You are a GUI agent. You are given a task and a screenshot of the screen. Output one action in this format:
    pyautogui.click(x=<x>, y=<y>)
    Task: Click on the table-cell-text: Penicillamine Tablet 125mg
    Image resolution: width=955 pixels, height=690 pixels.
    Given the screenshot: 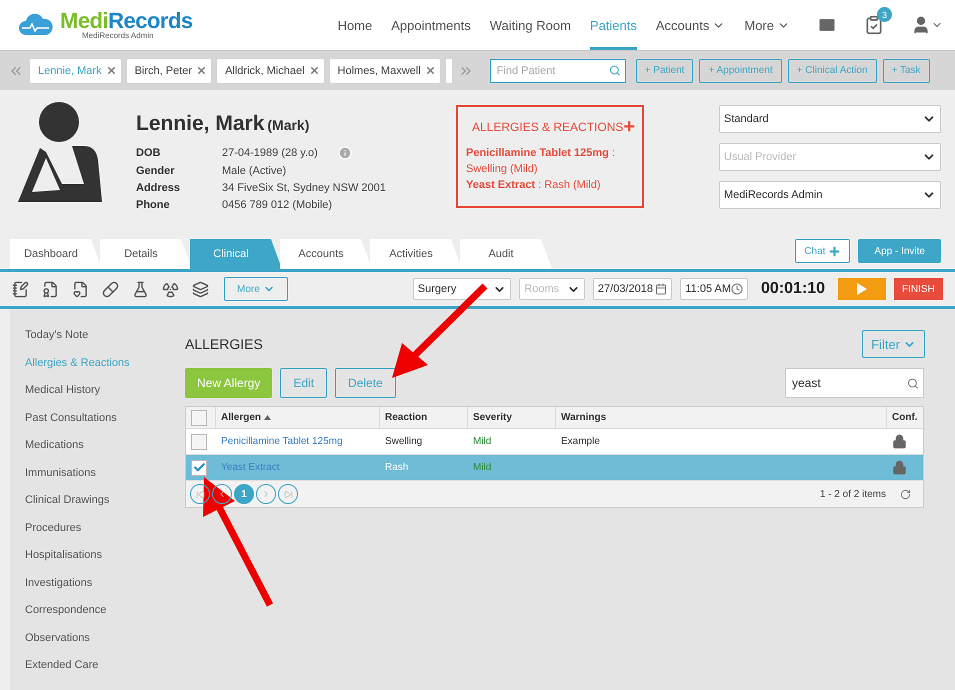 What is the action you would take?
    pyautogui.click(x=282, y=442)
    